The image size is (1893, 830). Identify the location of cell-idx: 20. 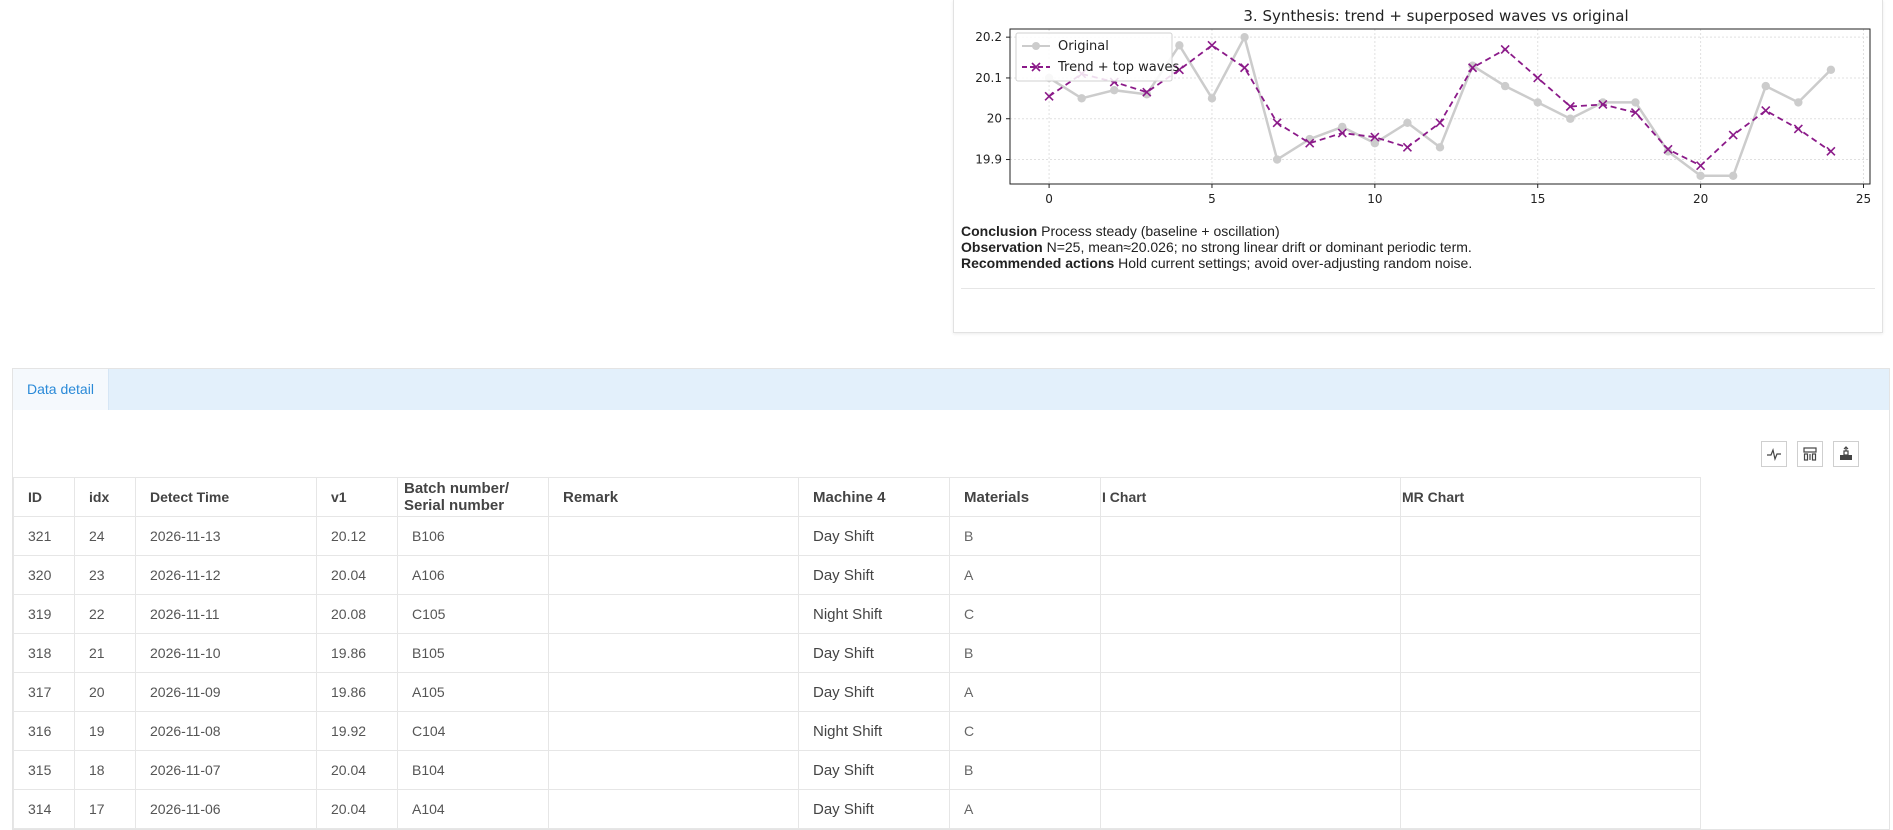
(105, 692).